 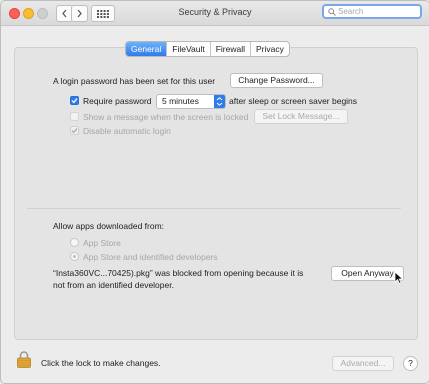 I want to click on title-bar: Security & Privacy, so click(x=215, y=13).